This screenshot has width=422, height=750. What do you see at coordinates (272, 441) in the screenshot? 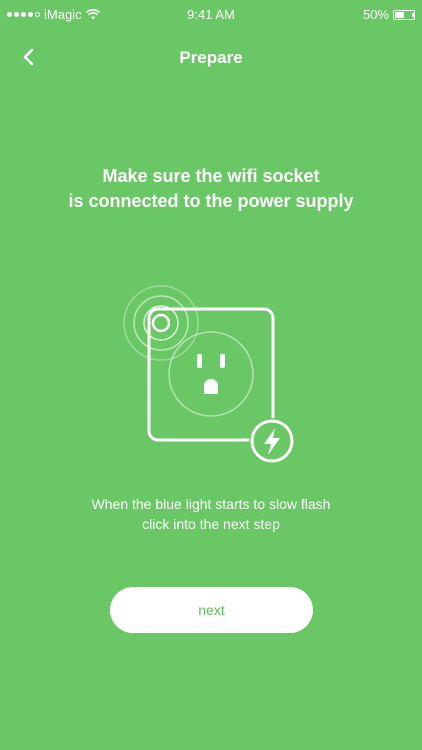
I see `lightning-bolt-icon` at bounding box center [272, 441].